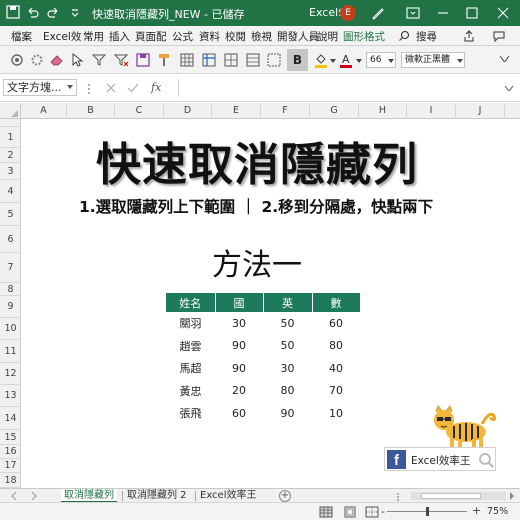 Image resolution: width=520 pixels, height=520 pixels. What do you see at coordinates (190, 346) in the screenshot?
I see `table-cell: 趙雲` at bounding box center [190, 346].